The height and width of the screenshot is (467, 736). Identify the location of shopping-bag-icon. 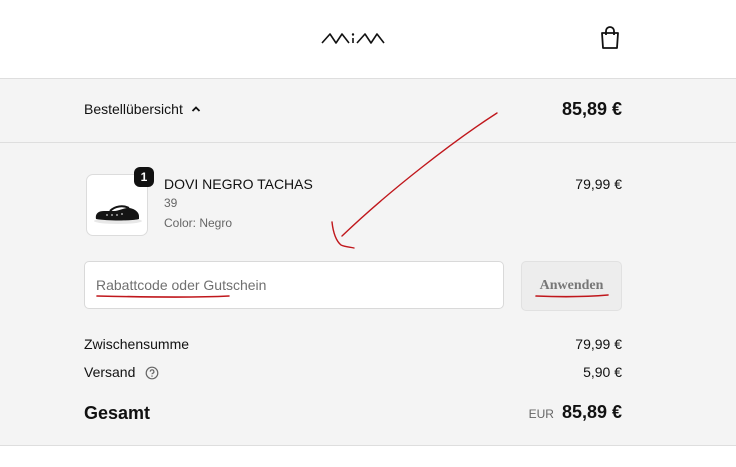
(610, 38).